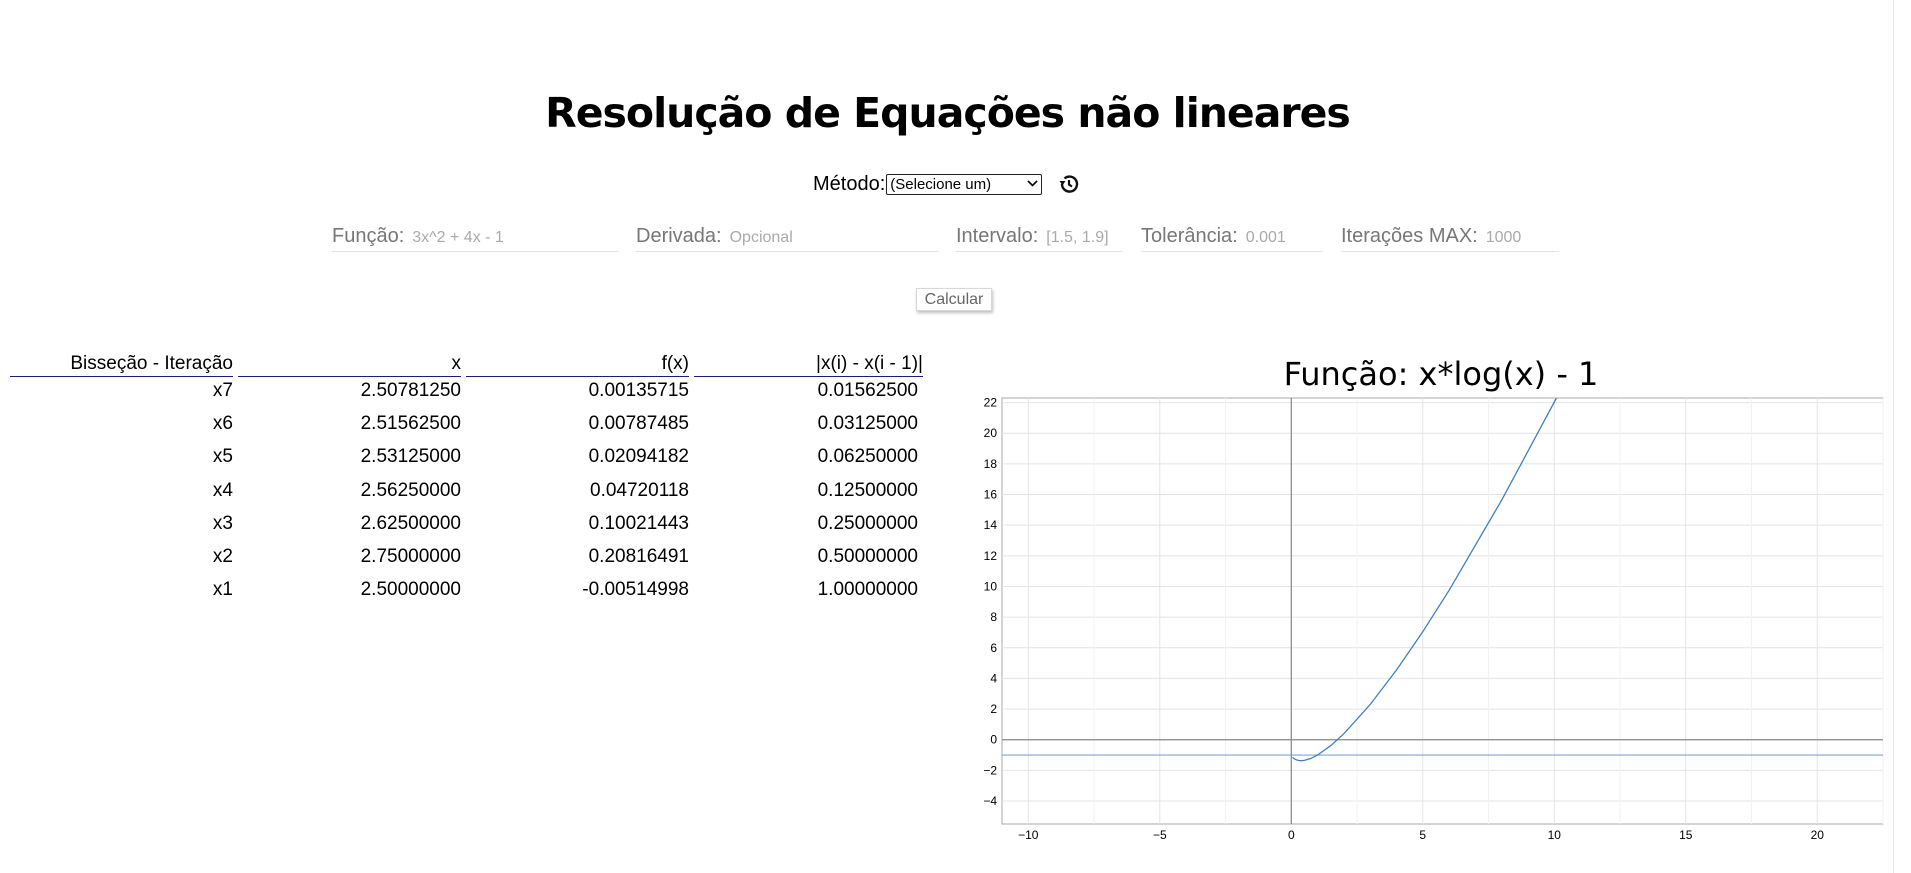 Image resolution: width=1911 pixels, height=873 pixels. What do you see at coordinates (1818, 835) in the screenshot?
I see `x-tick-label: 20` at bounding box center [1818, 835].